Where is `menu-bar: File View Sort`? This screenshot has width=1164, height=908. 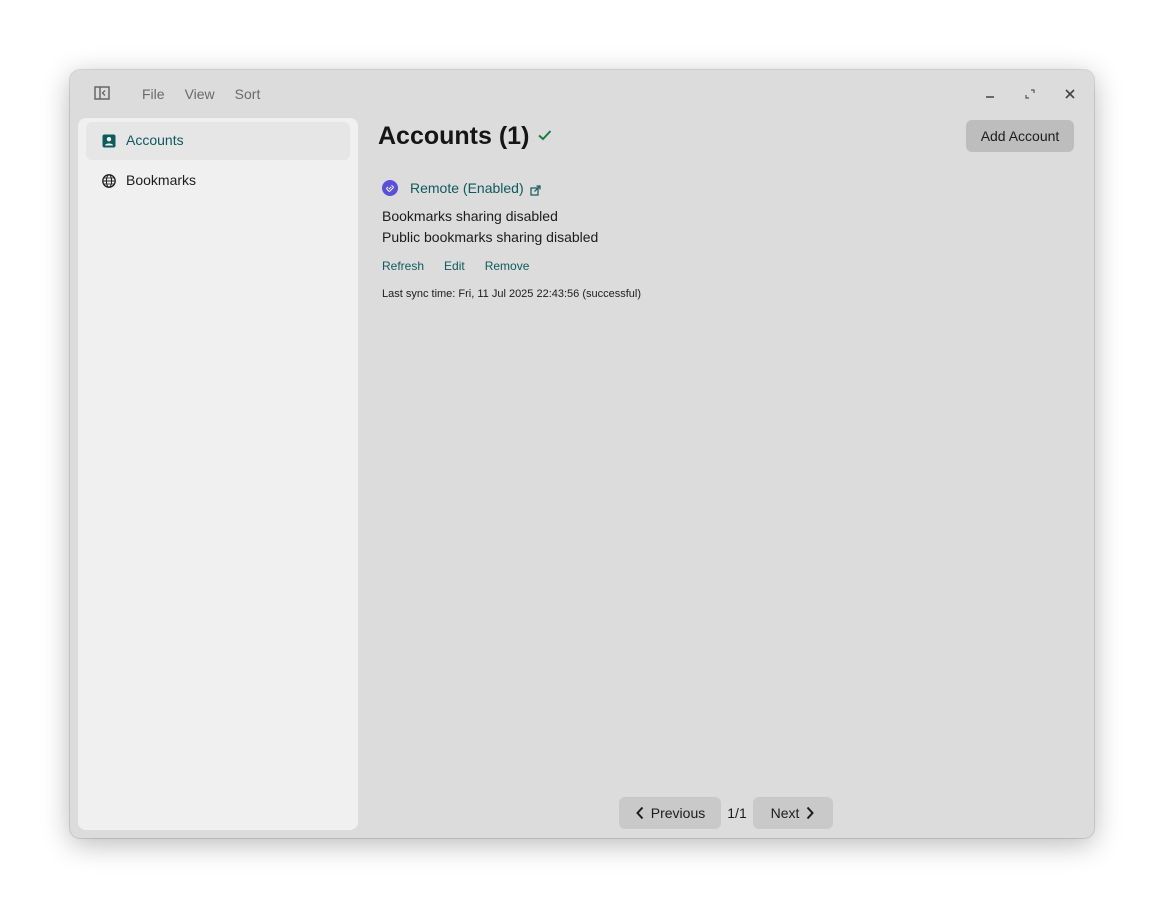
menu-bar: File View Sort is located at coordinates (201, 94).